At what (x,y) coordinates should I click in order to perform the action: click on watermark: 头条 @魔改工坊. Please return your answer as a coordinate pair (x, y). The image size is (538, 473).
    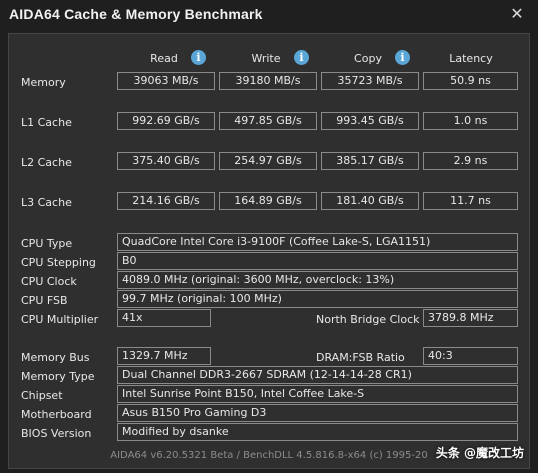
    Looking at the image, I should click on (479, 453).